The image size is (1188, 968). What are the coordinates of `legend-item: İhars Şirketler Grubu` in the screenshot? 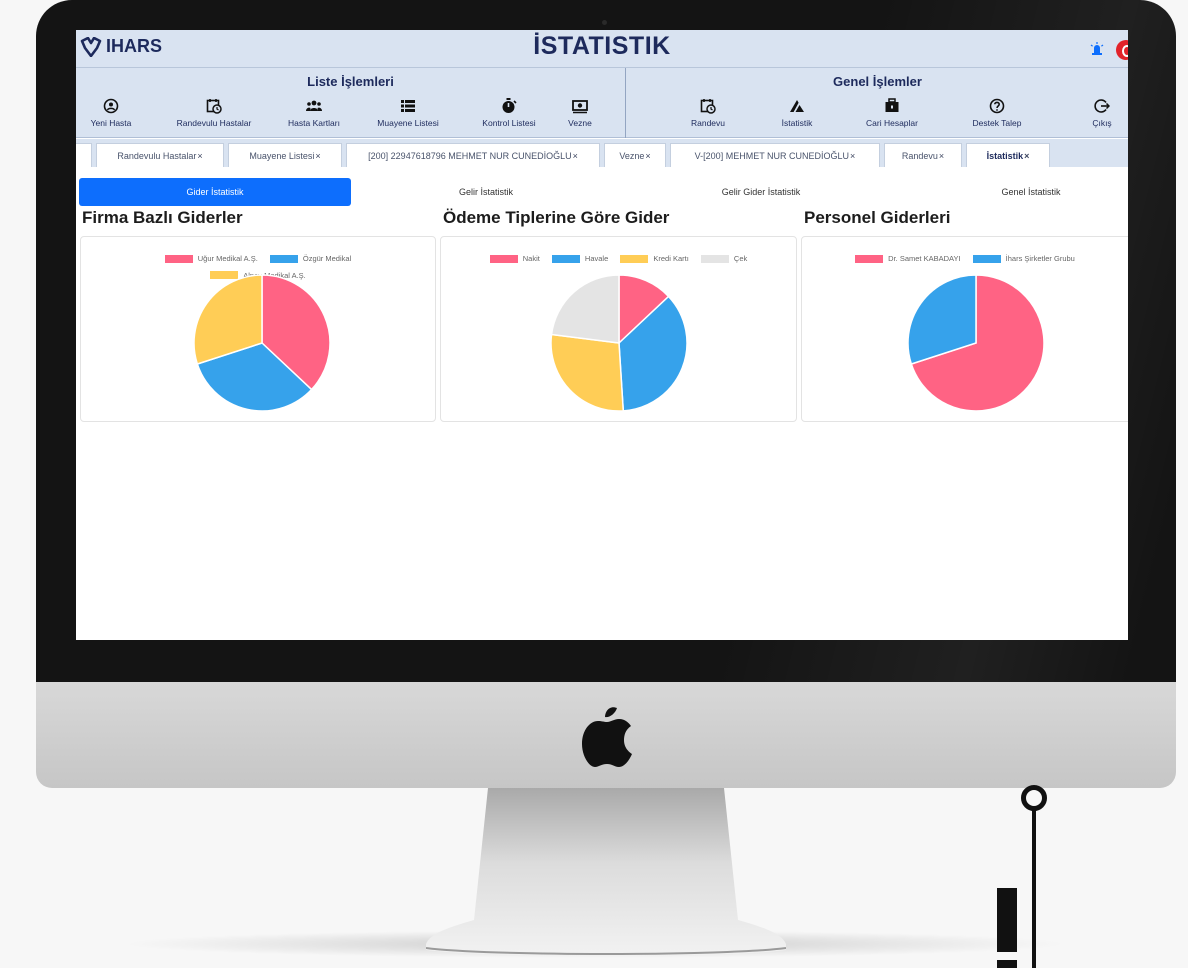 It's located at (1023, 258).